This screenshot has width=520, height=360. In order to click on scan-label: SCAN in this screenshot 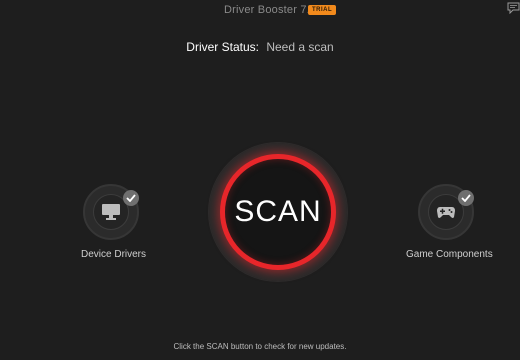, I will do `click(278, 211)`.